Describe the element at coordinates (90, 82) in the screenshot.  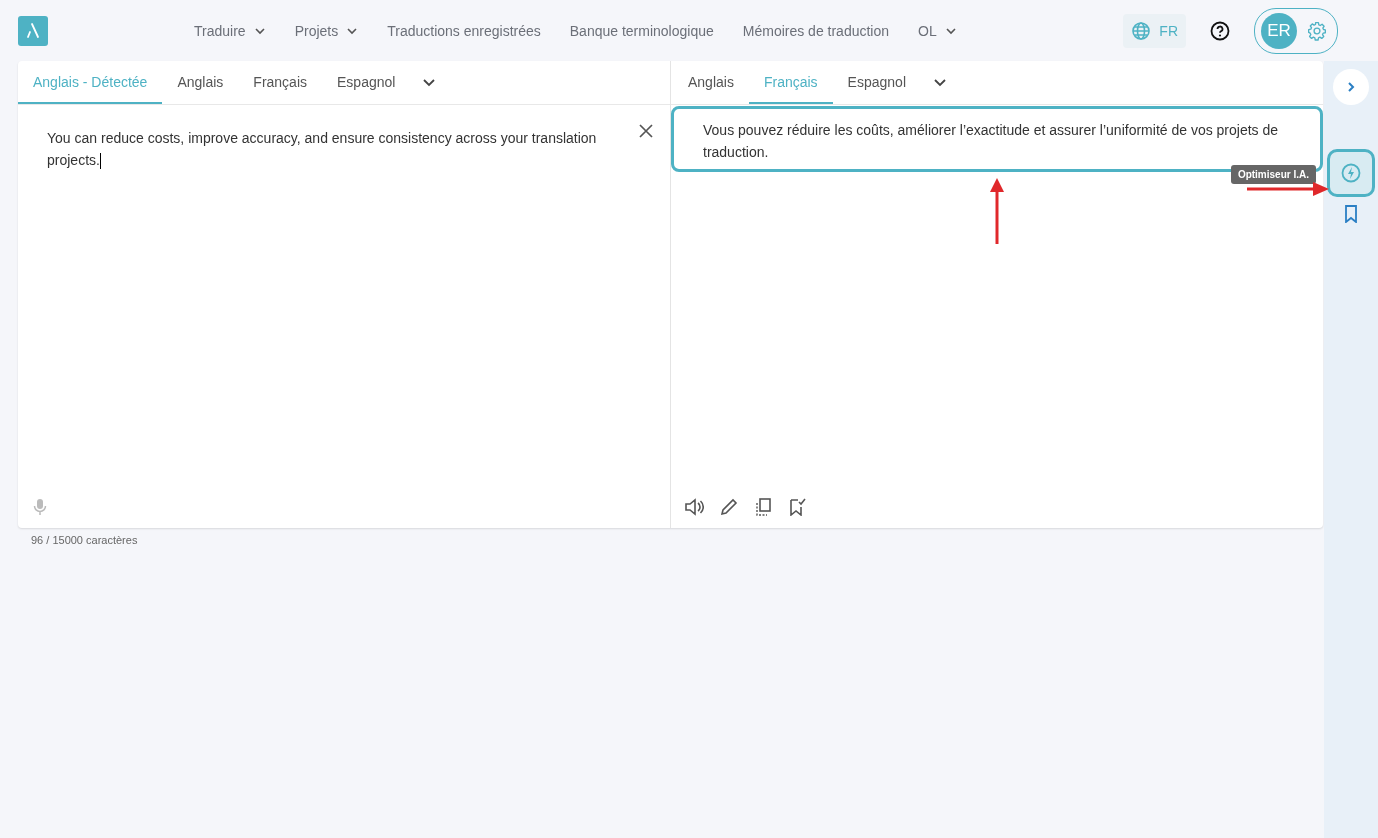
I see `language-tab: Anglais - Détectée` at that location.